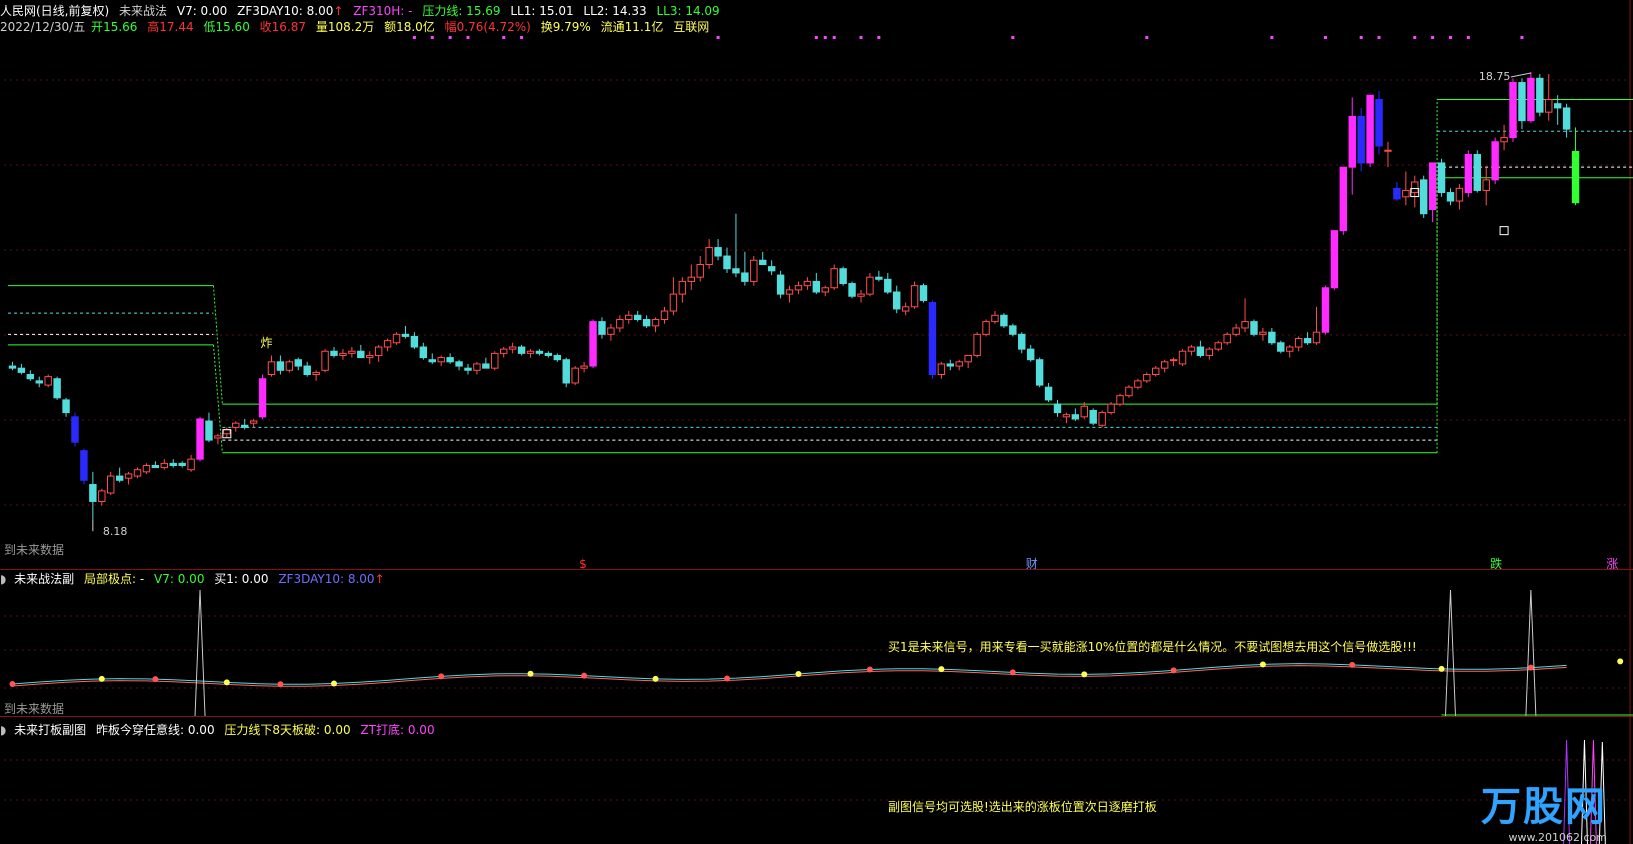 The height and width of the screenshot is (844, 1633). I want to click on sub1-buy1: 买1: 0.00, so click(241, 579).